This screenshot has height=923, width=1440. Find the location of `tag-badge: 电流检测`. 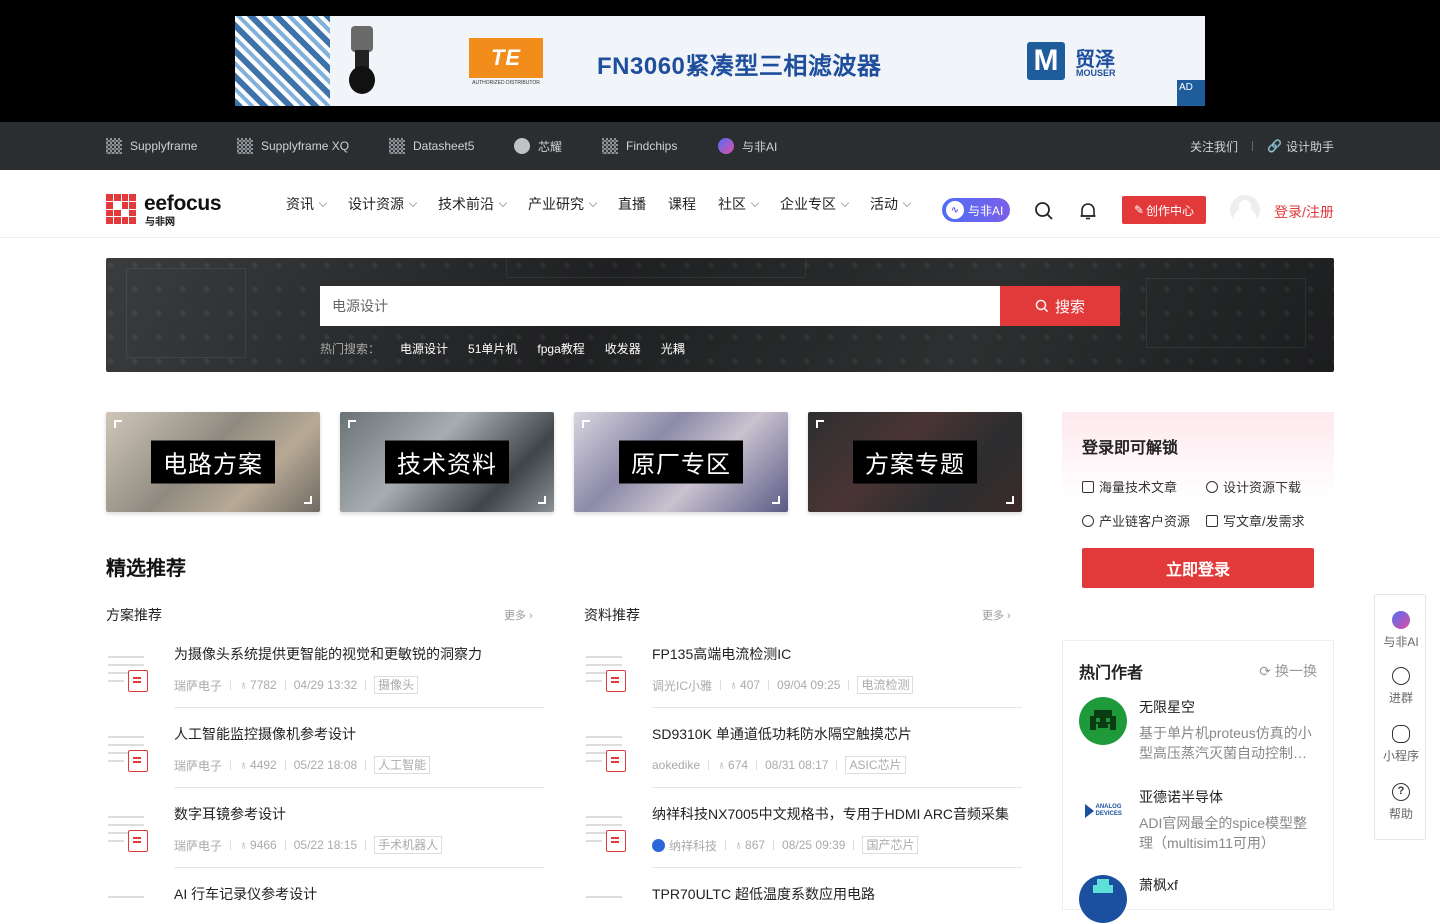

tag-badge: 电流检测 is located at coordinates (885, 685).